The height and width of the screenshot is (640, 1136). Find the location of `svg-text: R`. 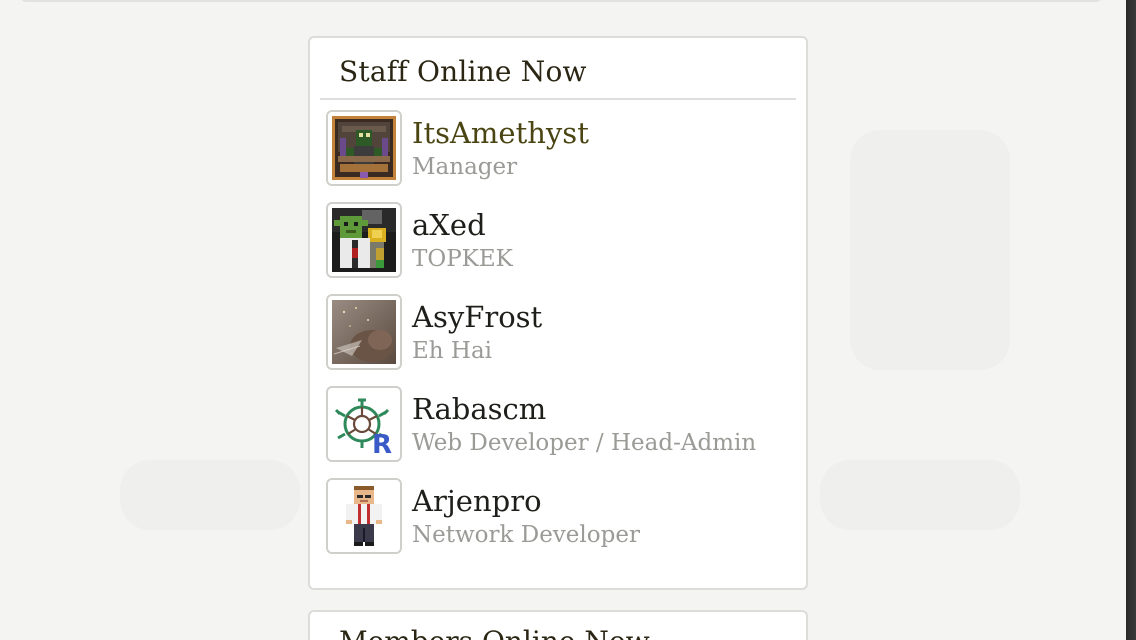

svg-text: R is located at coordinates (382, 443).